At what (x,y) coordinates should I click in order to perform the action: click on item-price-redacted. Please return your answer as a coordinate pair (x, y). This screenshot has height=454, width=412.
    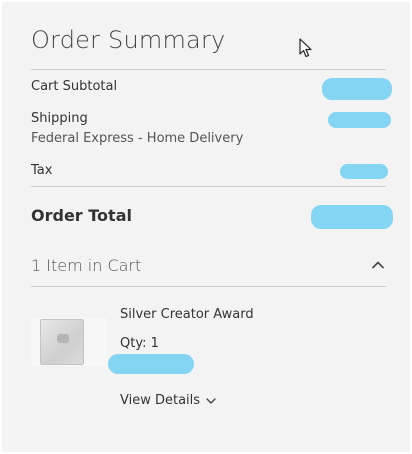
    Looking at the image, I should click on (151, 364).